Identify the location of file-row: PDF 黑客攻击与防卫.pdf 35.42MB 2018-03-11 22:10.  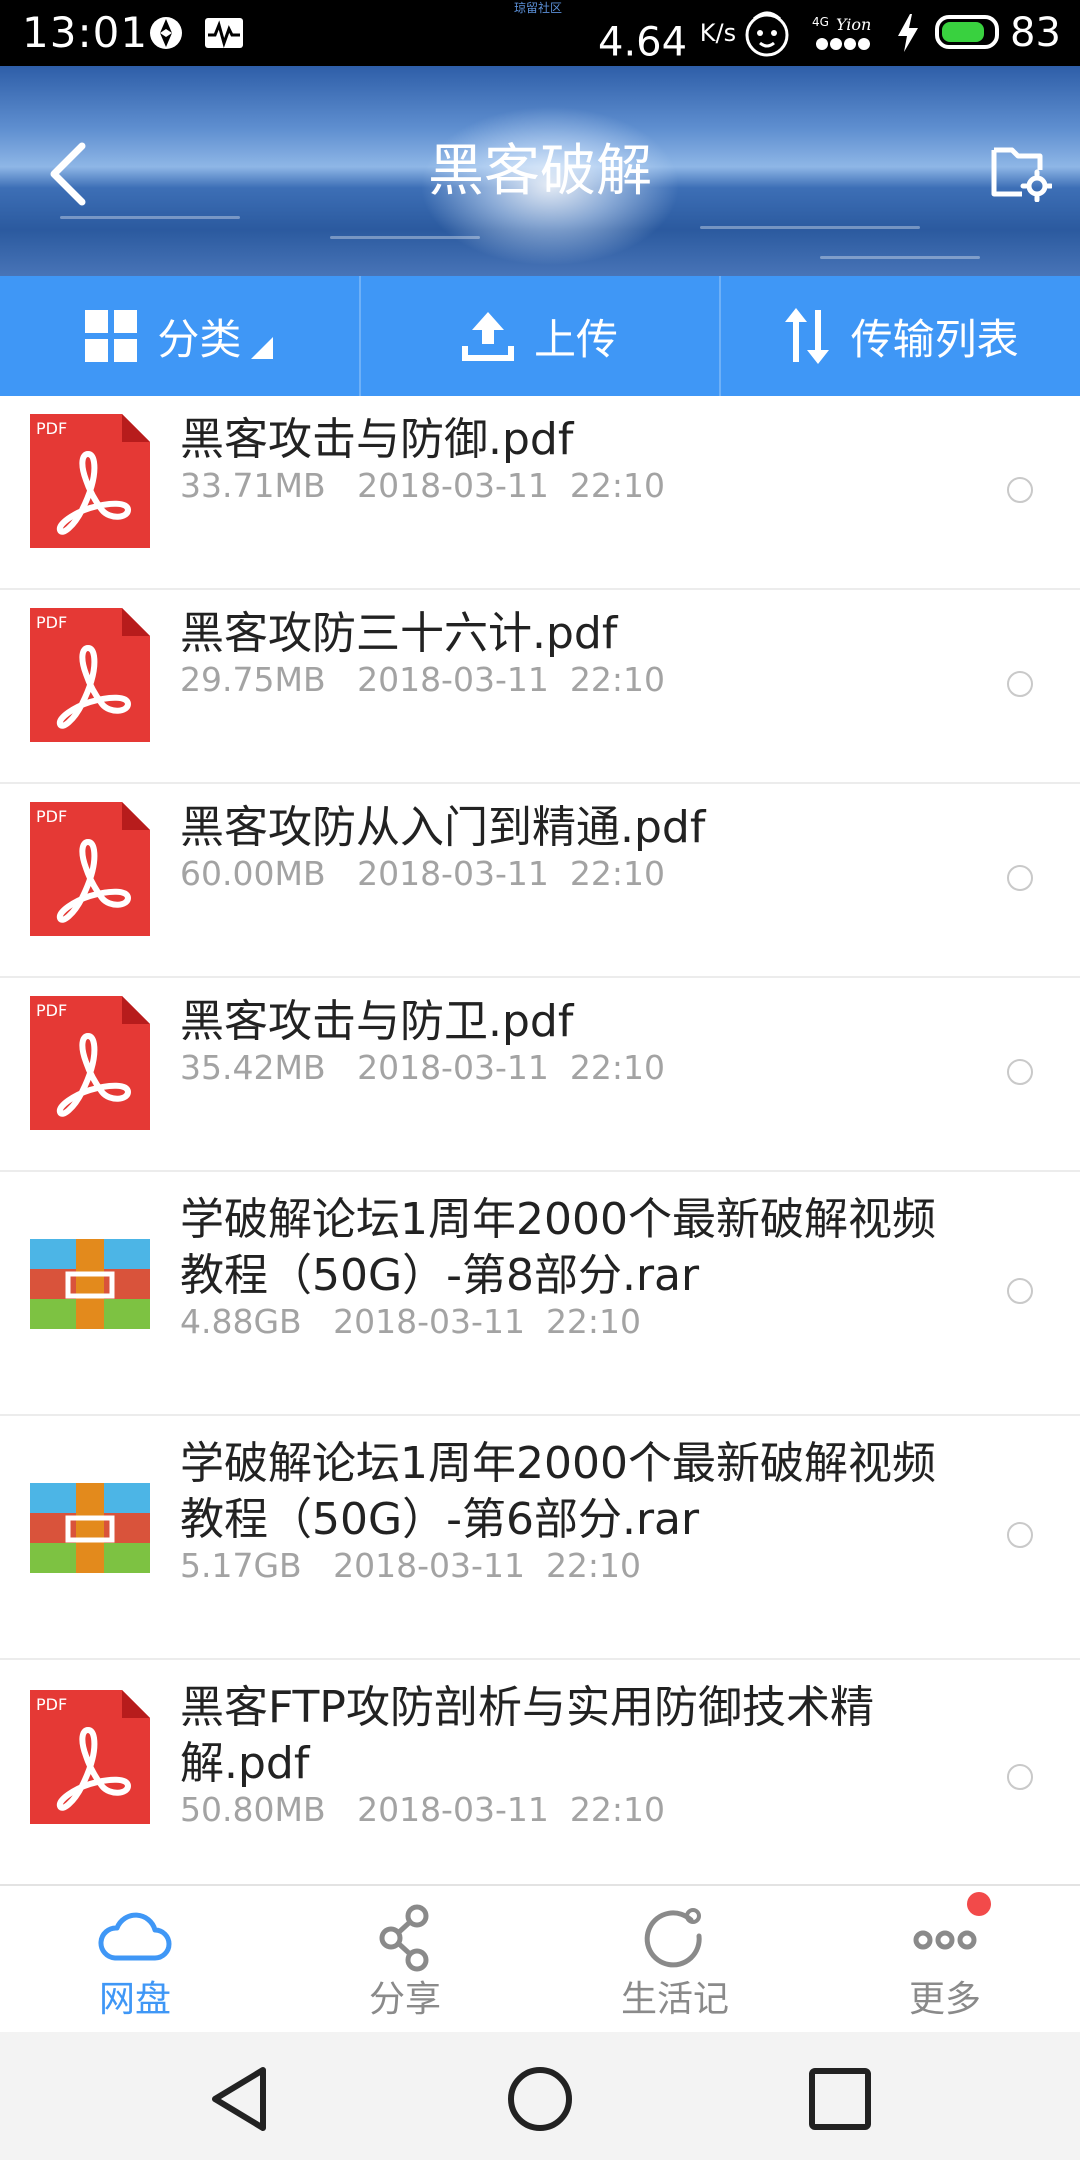
(540, 1075).